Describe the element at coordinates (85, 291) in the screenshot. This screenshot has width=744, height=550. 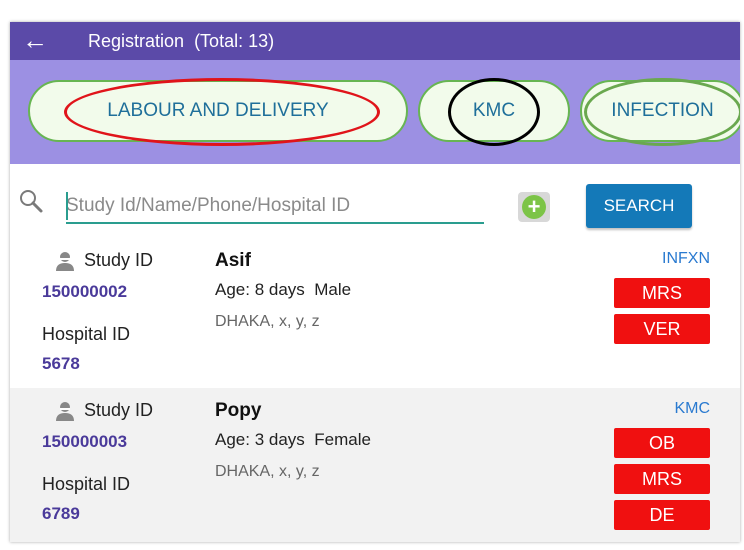
I see `study-id-value: 150000002` at that location.